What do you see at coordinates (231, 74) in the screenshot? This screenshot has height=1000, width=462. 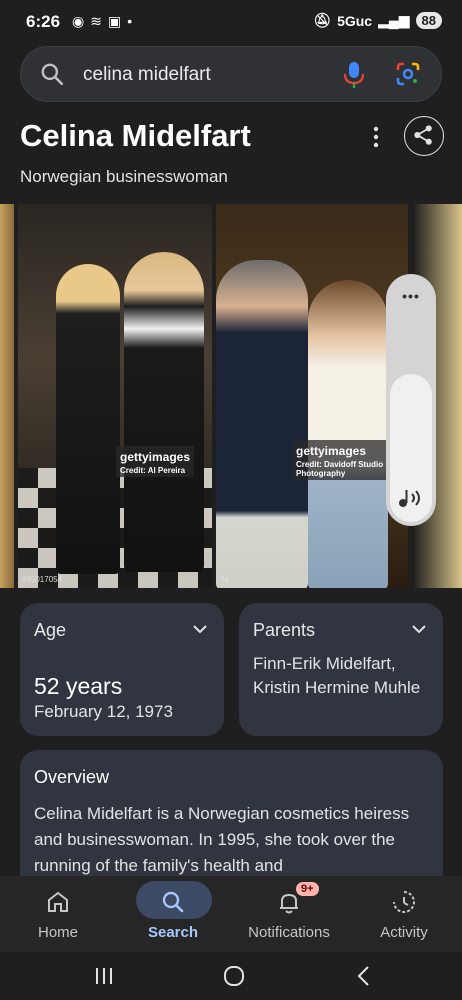 I see `search-bar: celina midelfart` at bounding box center [231, 74].